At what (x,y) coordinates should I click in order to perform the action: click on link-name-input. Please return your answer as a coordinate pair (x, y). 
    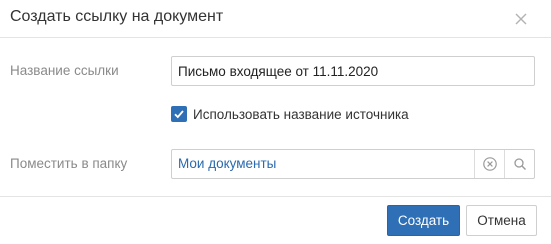
    Looking at the image, I should click on (353, 71).